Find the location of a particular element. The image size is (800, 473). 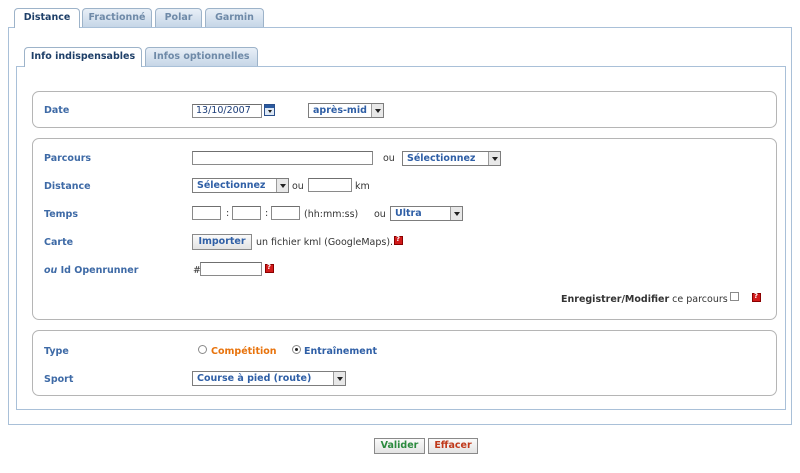

calendar-icon is located at coordinates (269, 110).